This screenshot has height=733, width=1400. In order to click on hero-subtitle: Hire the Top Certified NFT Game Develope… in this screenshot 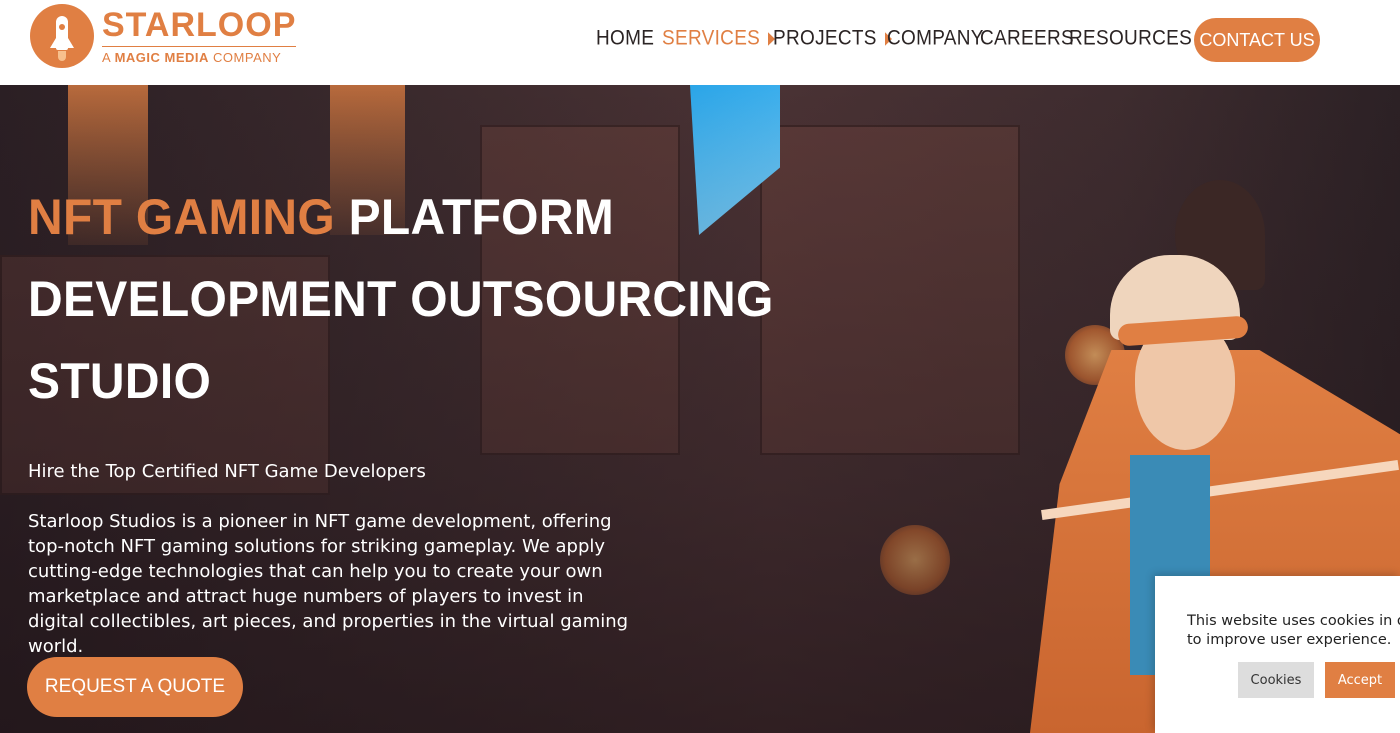, I will do `click(227, 471)`.